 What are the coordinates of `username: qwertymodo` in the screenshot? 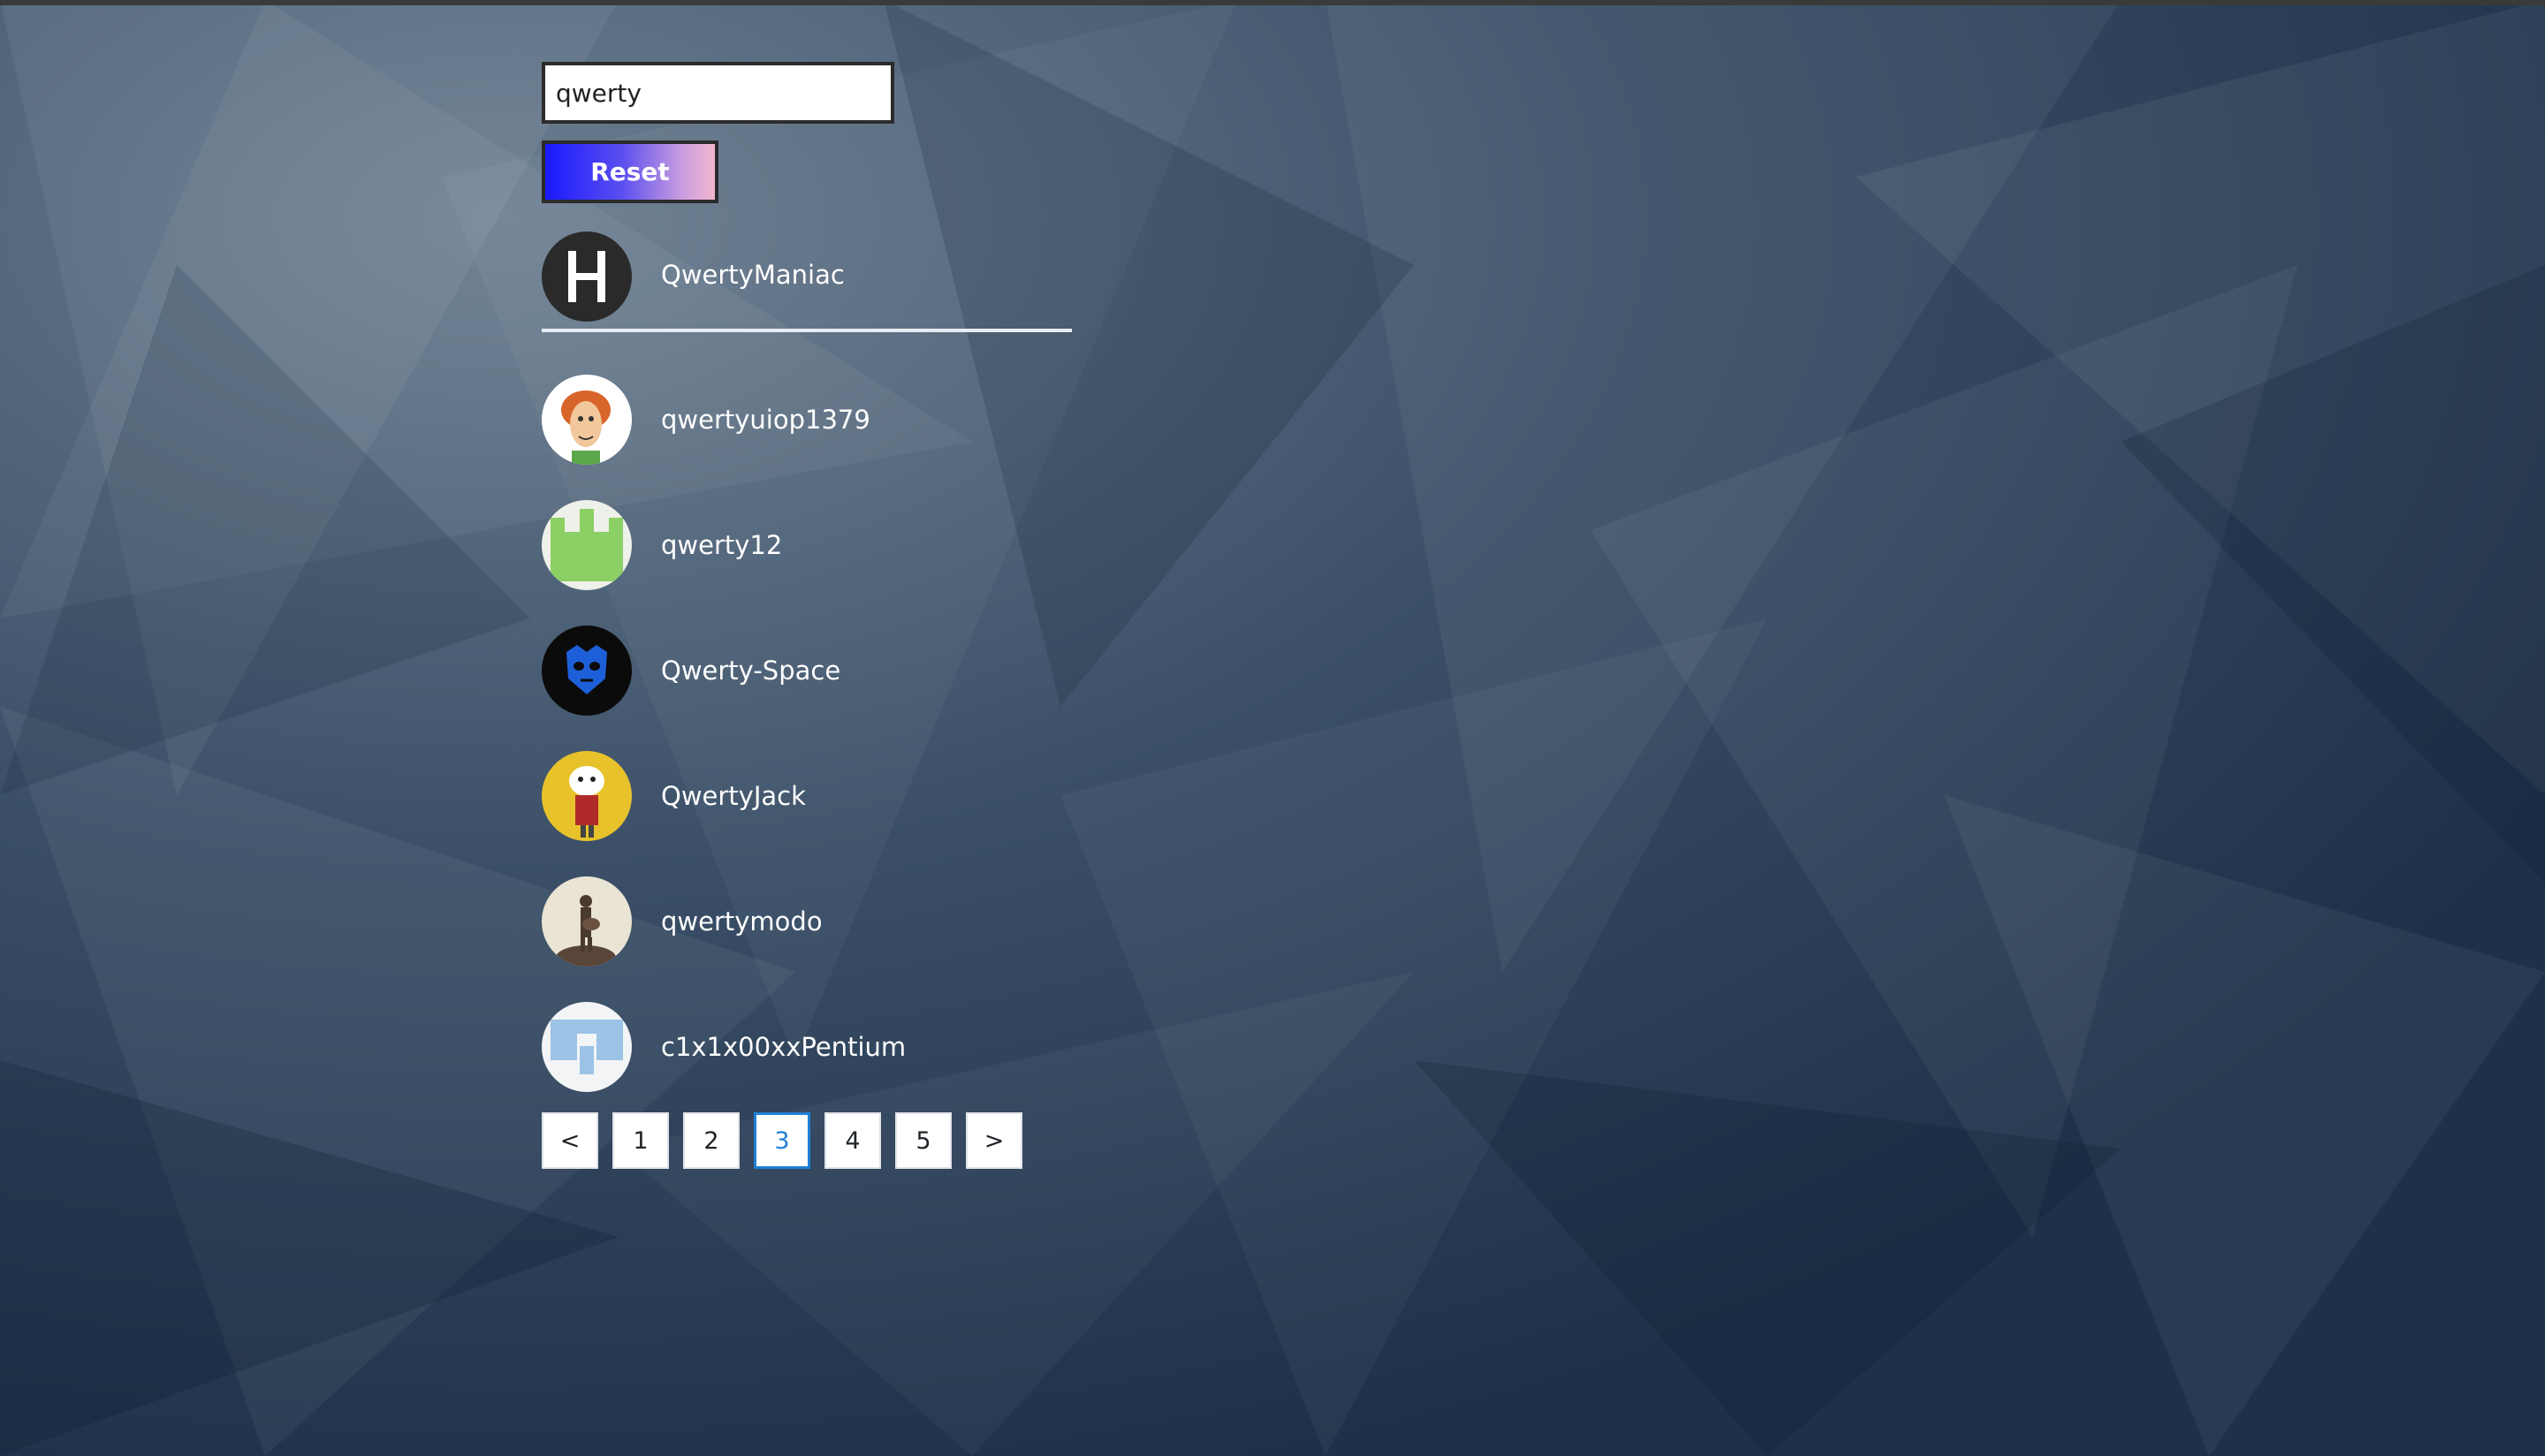 It's located at (742, 921).